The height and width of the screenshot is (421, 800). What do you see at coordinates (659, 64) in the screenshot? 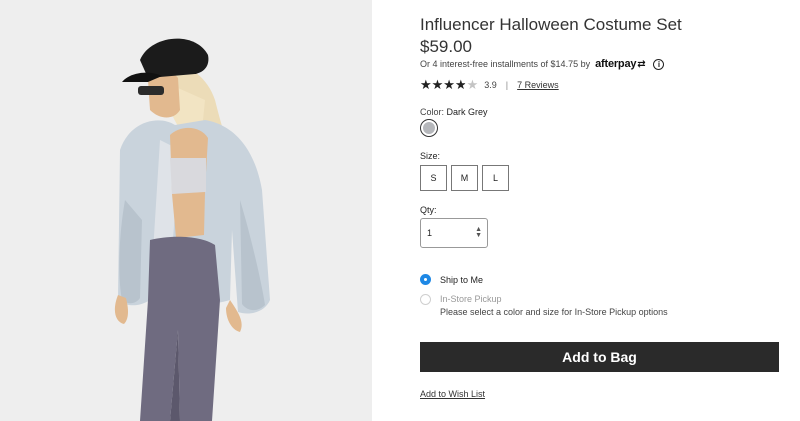
I see `info-icon: i` at bounding box center [659, 64].